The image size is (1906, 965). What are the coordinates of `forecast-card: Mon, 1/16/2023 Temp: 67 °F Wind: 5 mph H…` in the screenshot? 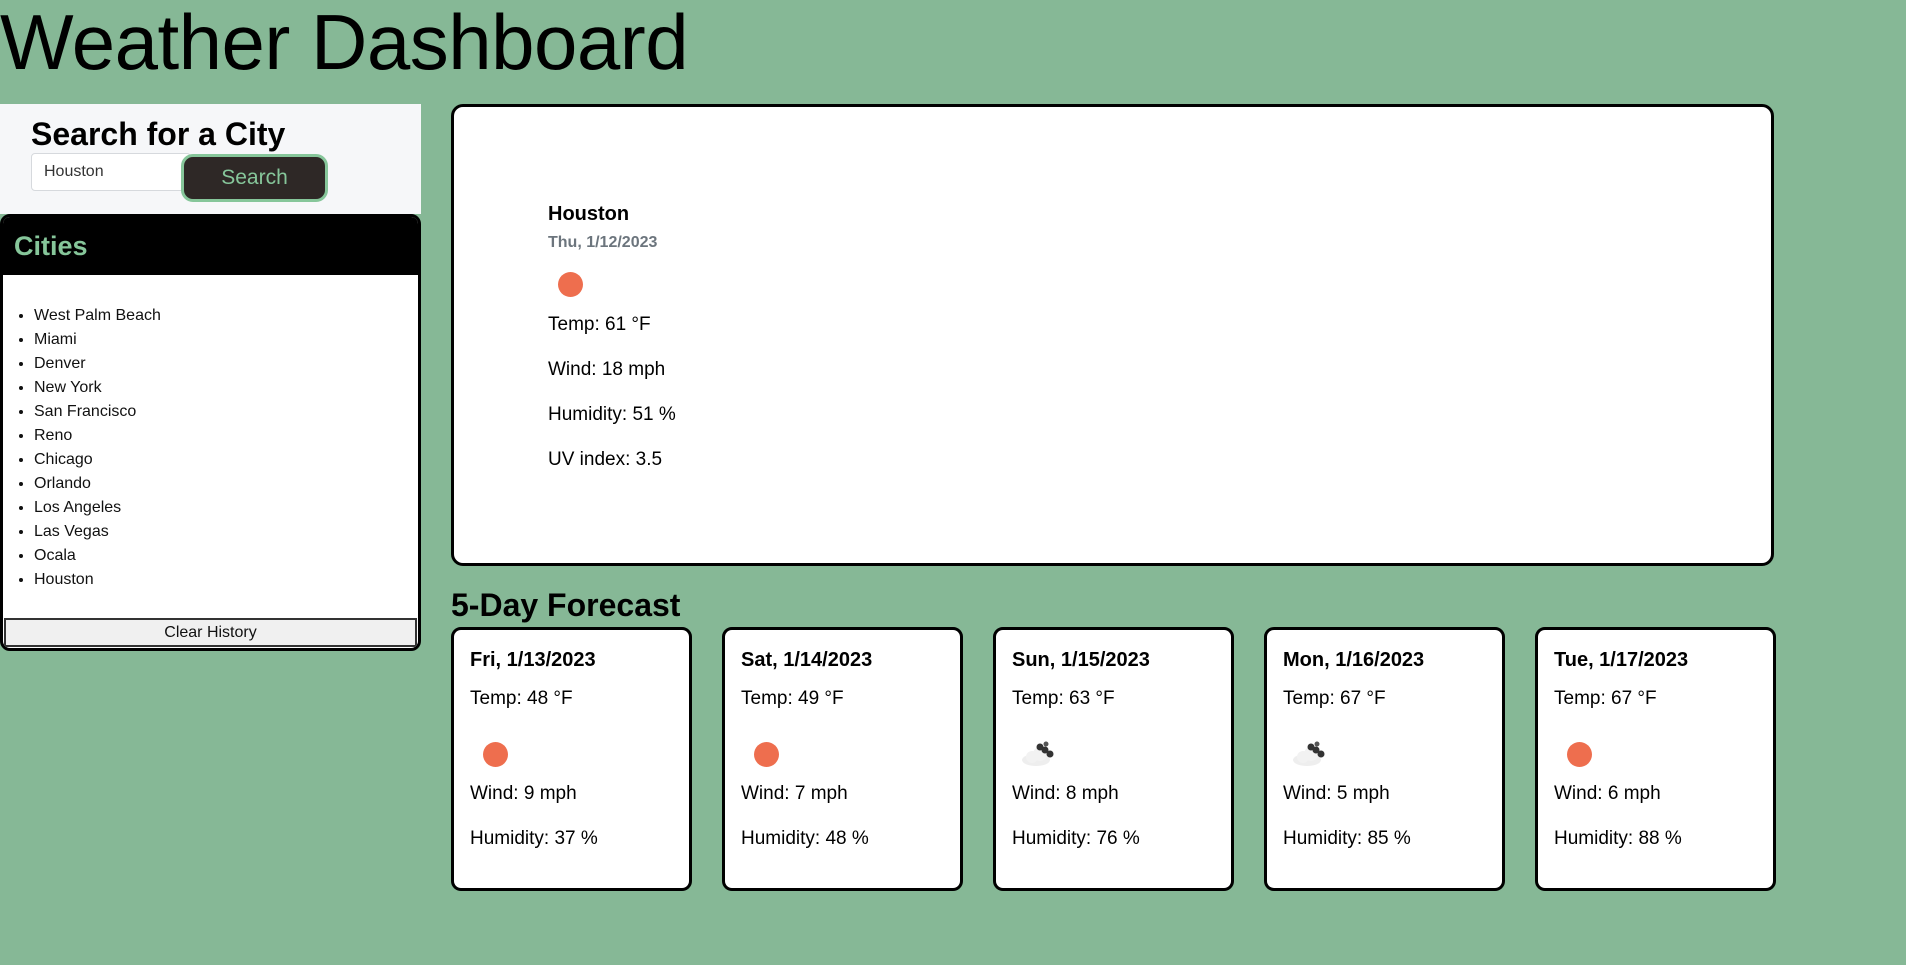 It's located at (1384, 759).